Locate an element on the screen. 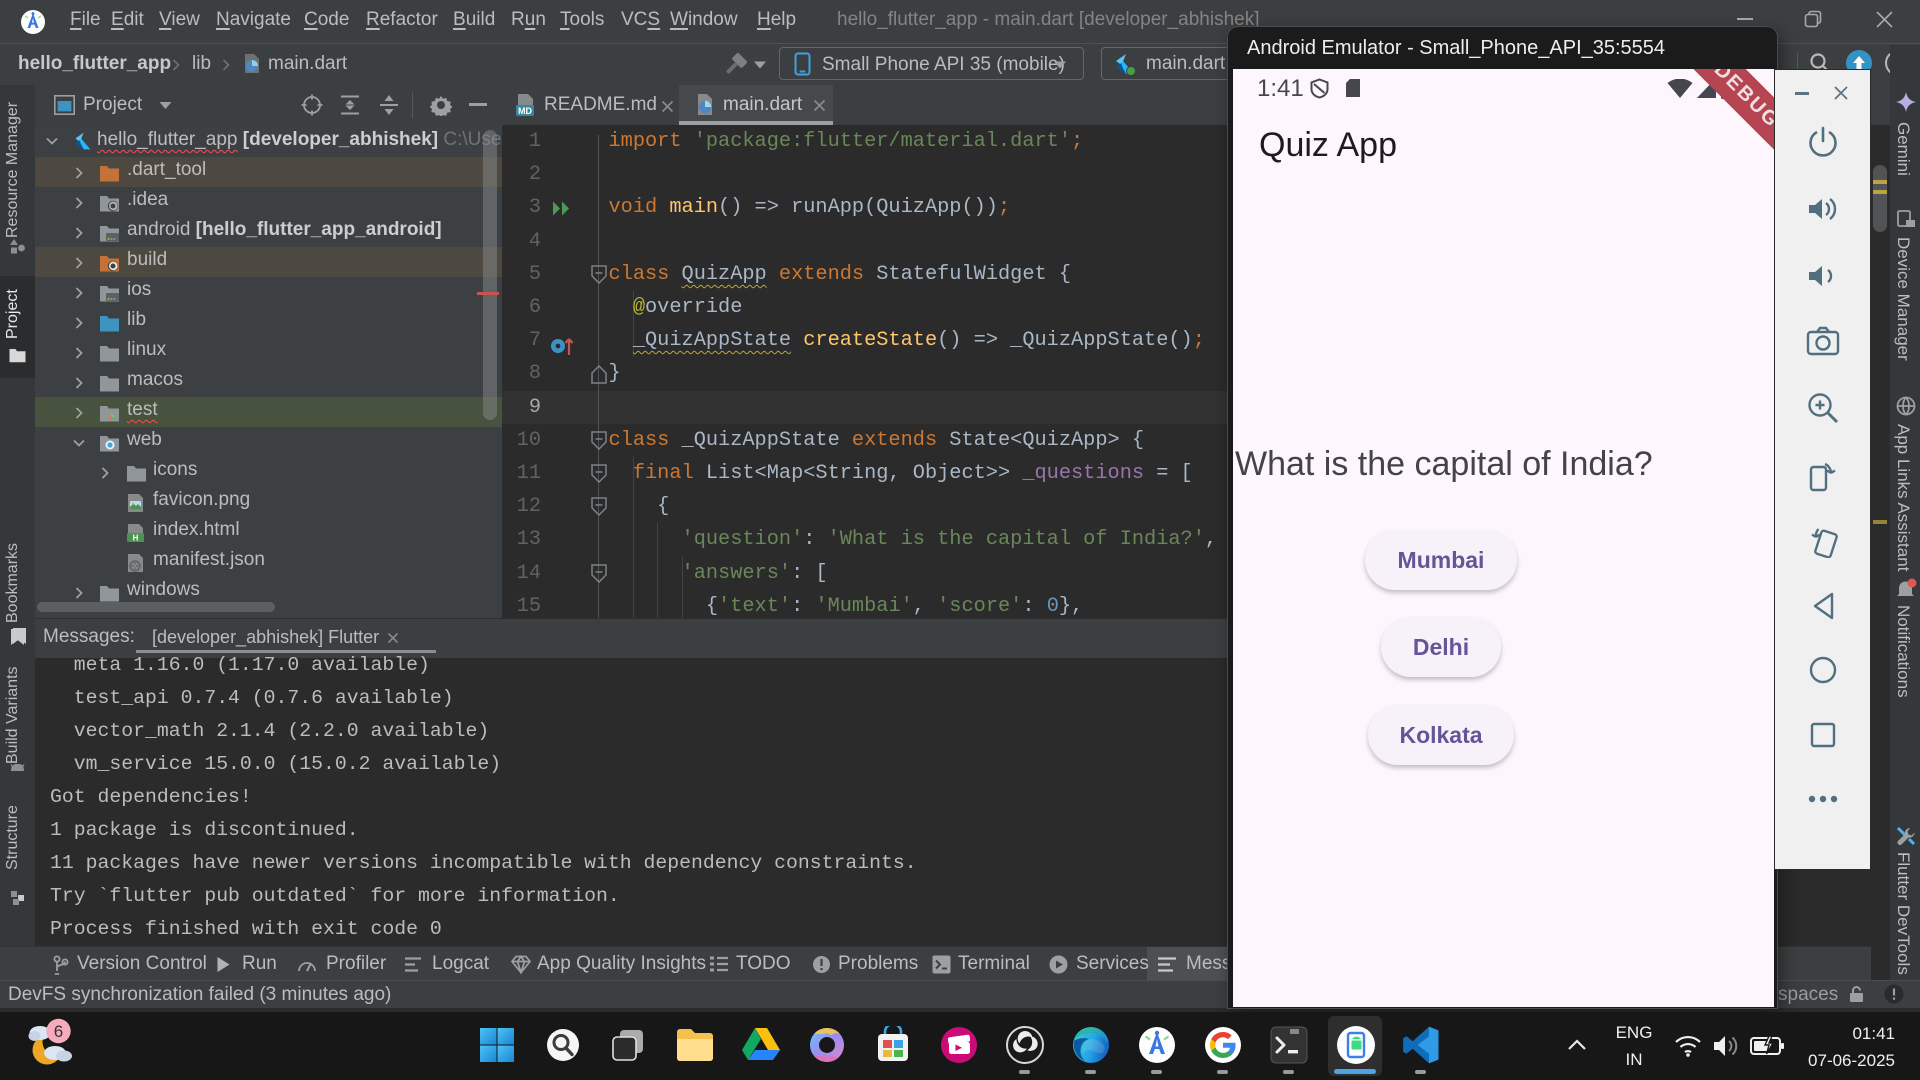  svg-text: H is located at coordinates (136, 538).